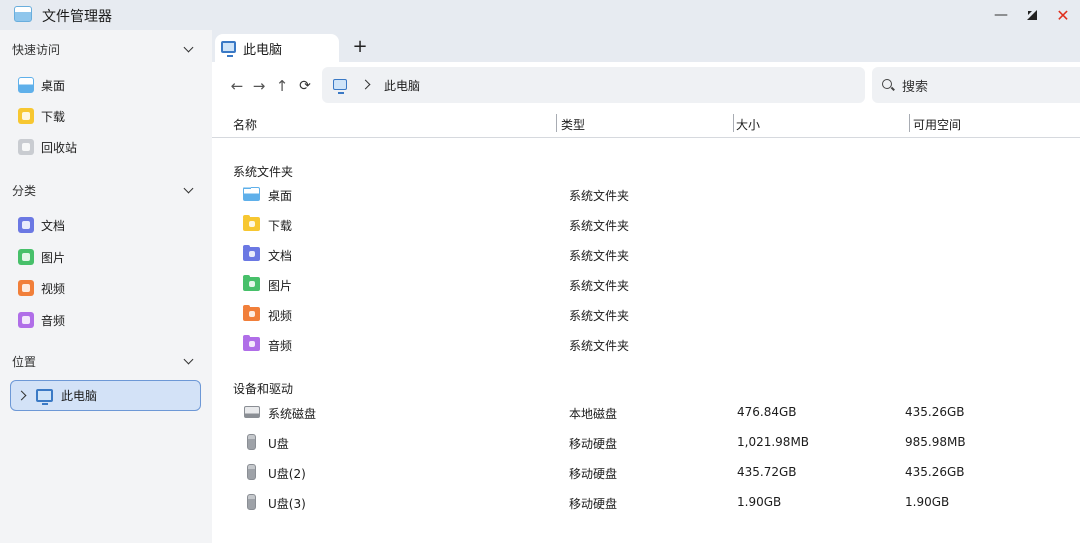  What do you see at coordinates (53, 288) in the screenshot?
I see `sidebar-item-label: 视频` at bounding box center [53, 288].